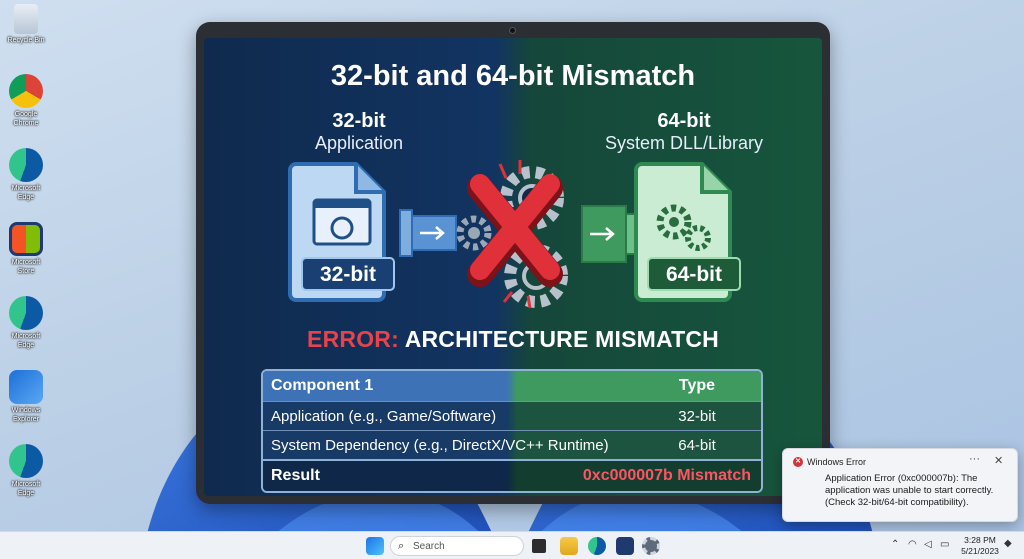 This screenshot has width=1024, height=559. Describe the element at coordinates (512, 30) in the screenshot. I see `webcam-icon` at that location.